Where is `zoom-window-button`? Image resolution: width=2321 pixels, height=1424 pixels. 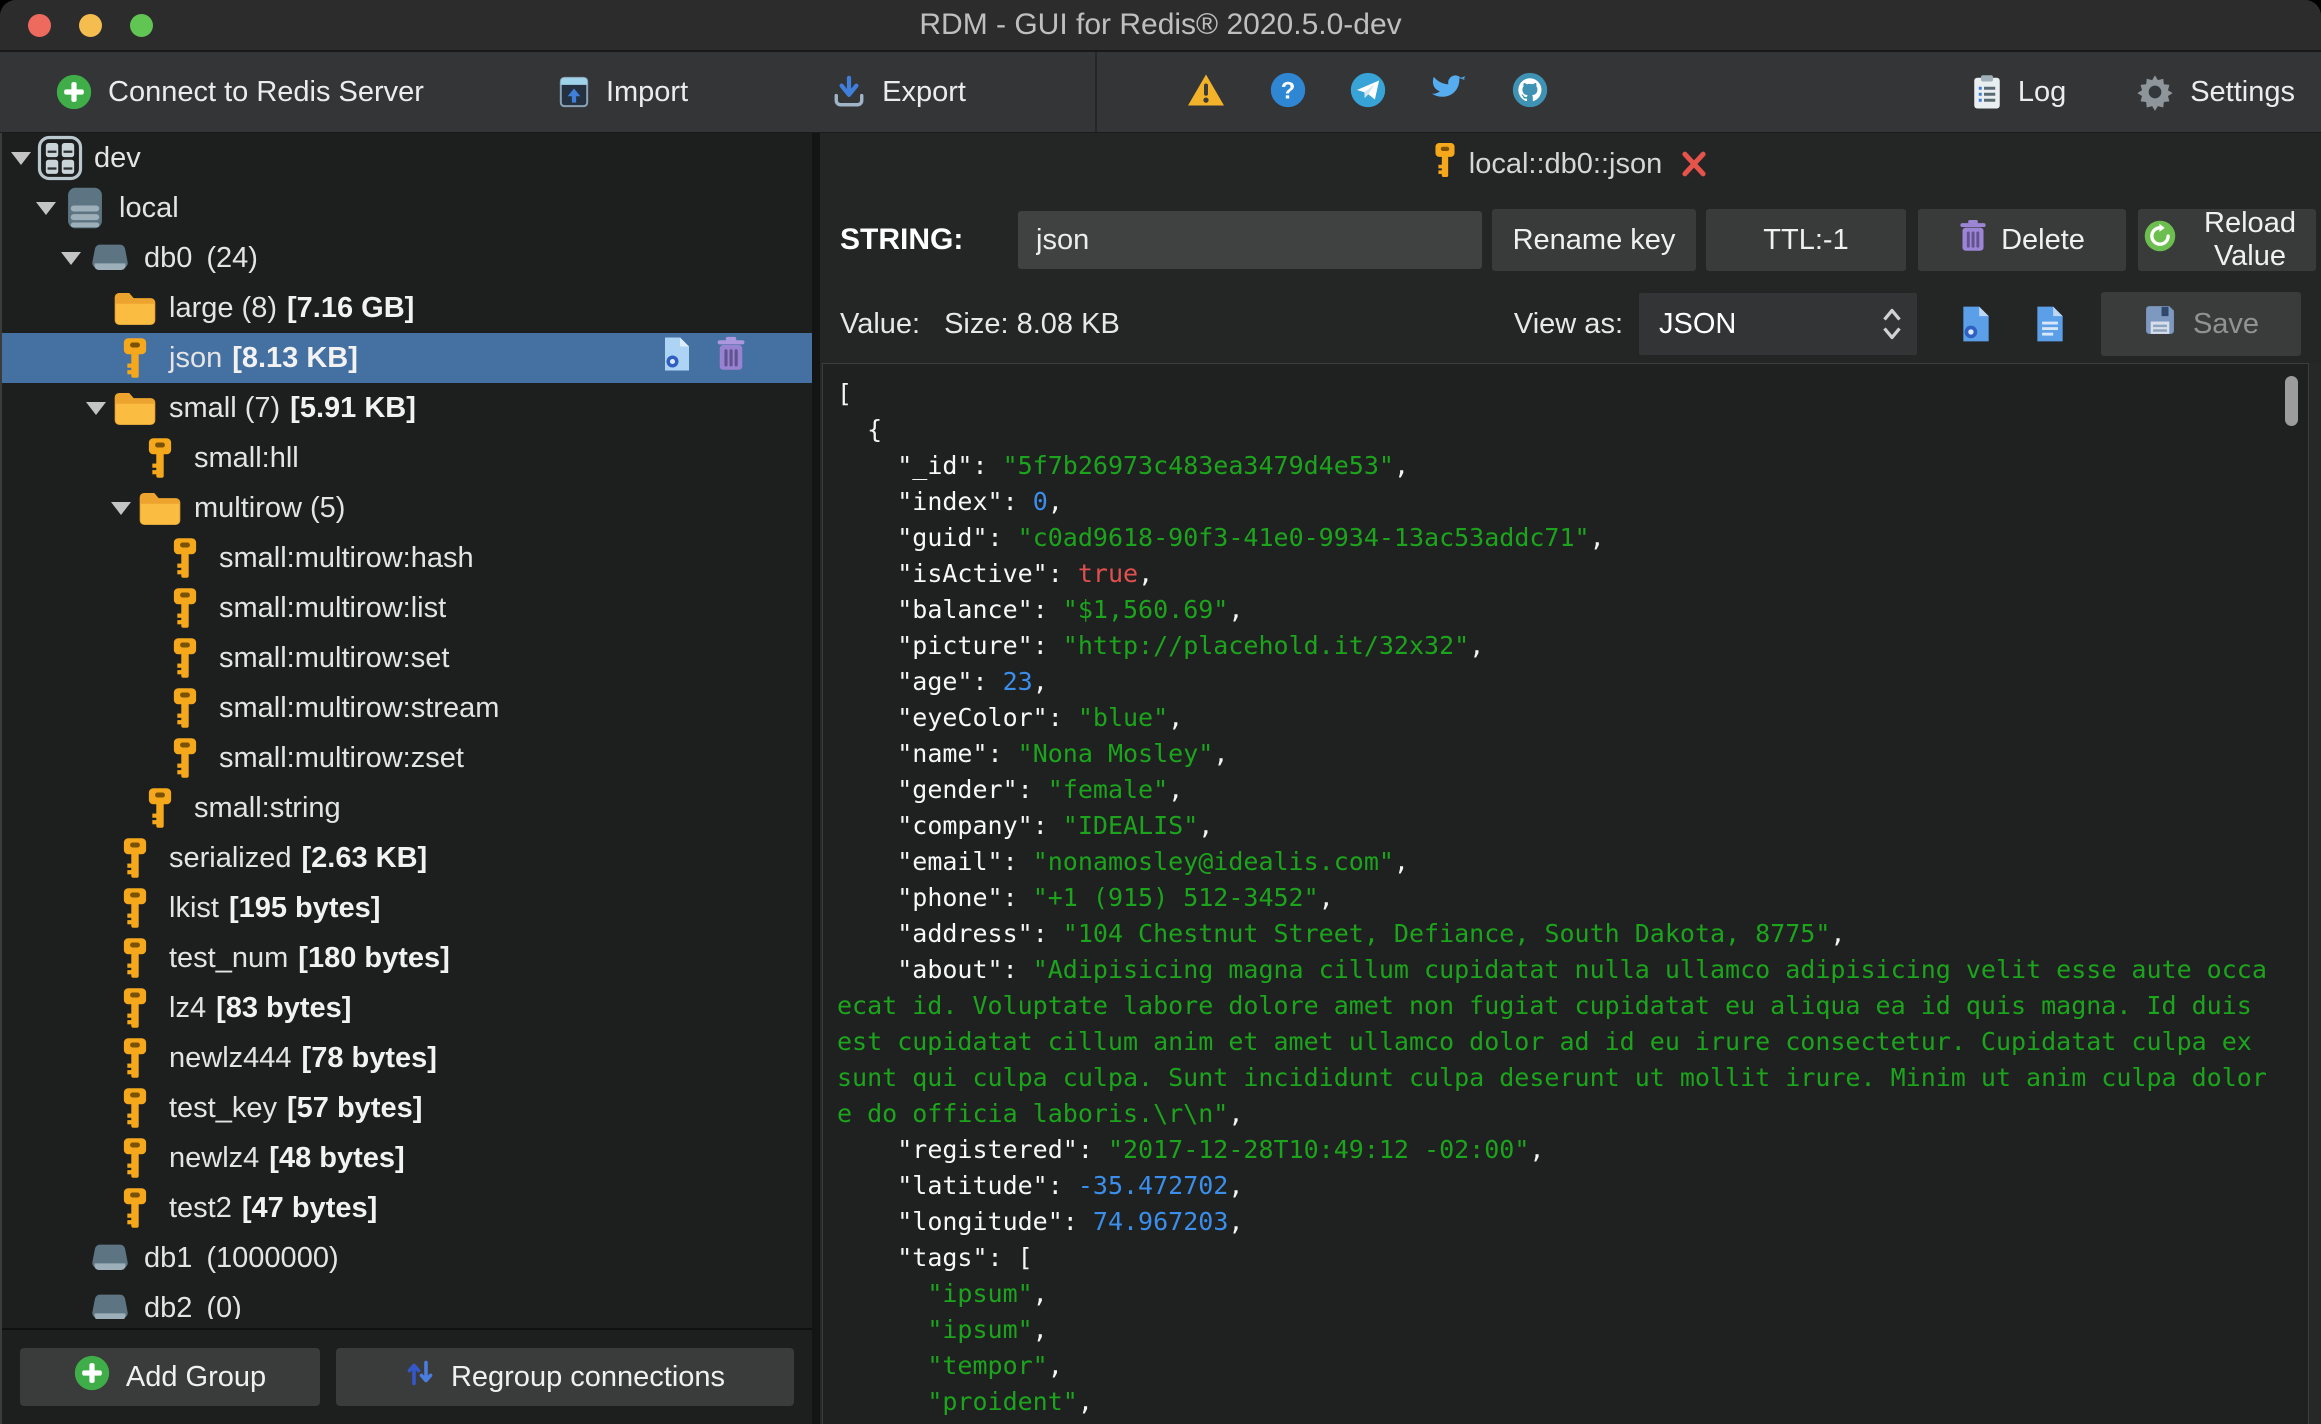 zoom-window-button is located at coordinates (141, 25).